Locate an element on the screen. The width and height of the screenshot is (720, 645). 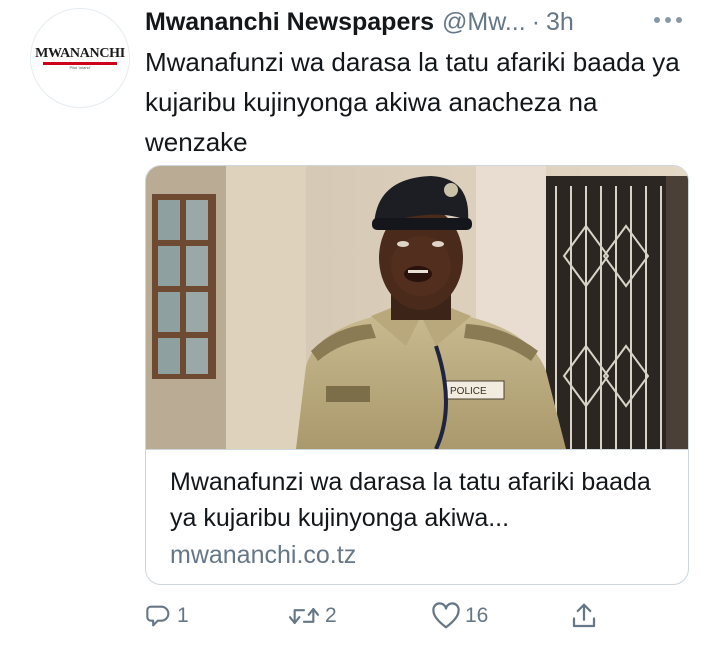
avatar: MWANANCHI Pilot 'inland' is located at coordinates (80, 58).